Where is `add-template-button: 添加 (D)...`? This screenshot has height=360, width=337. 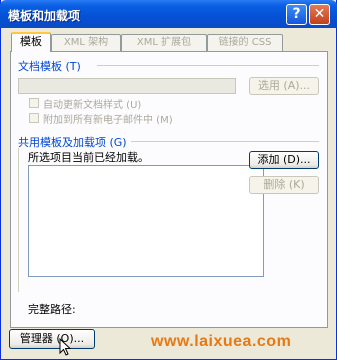 add-template-button: 添加 (D)... is located at coordinates (284, 160).